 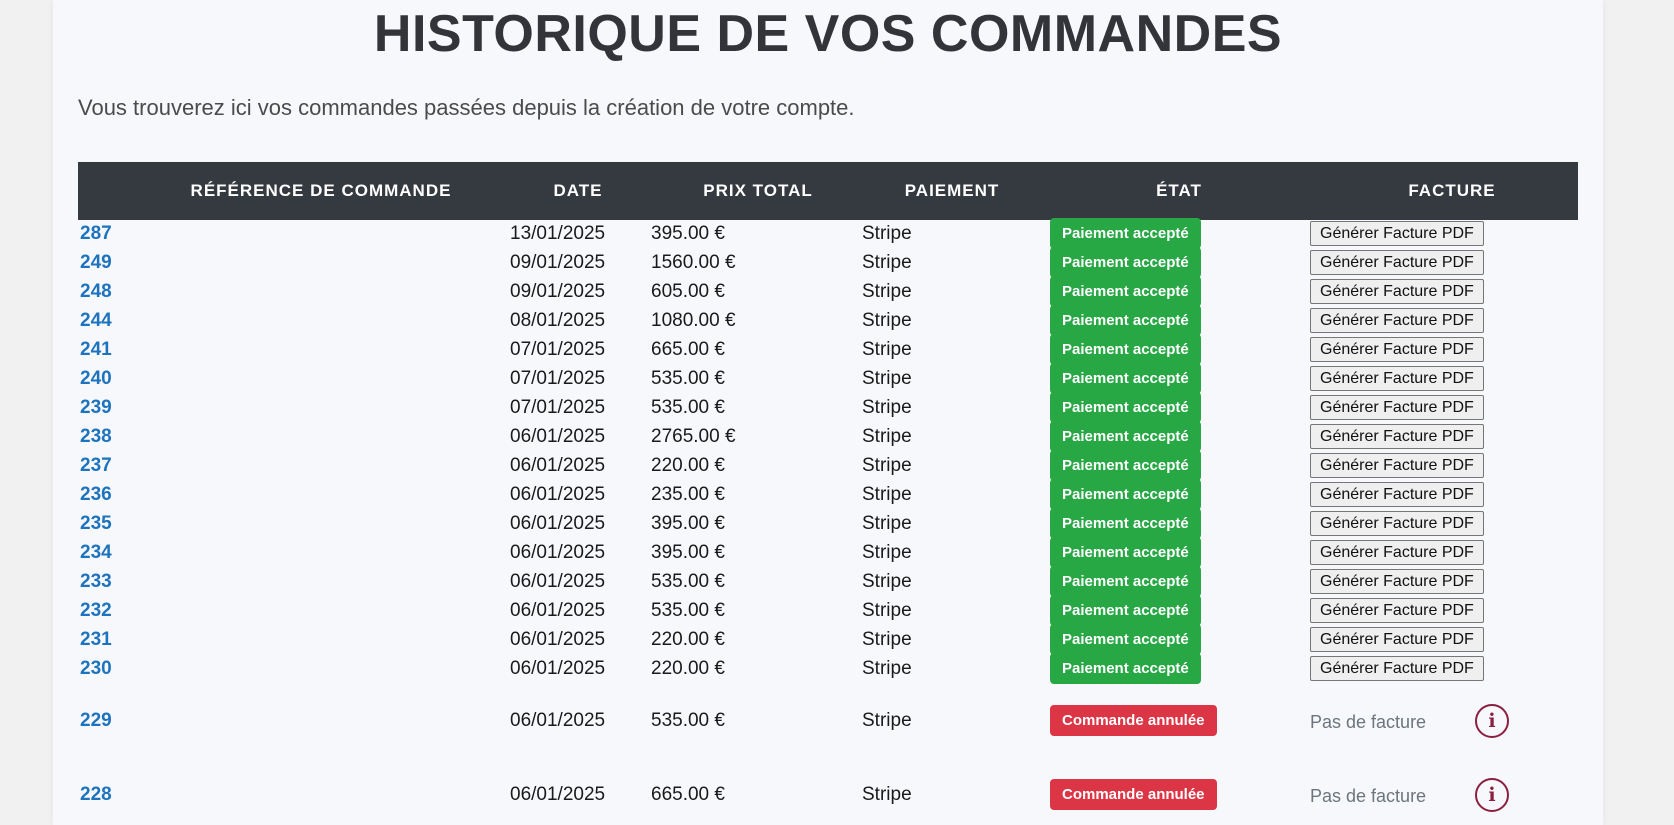 What do you see at coordinates (96, 640) in the screenshot?
I see `order-reference-link: 231` at bounding box center [96, 640].